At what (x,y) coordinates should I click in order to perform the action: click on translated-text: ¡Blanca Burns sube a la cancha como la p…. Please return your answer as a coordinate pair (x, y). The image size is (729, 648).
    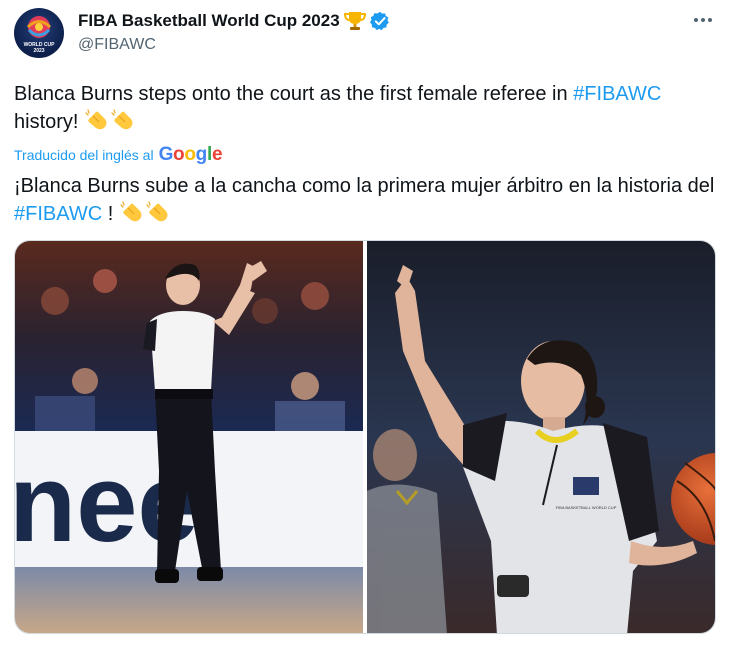
    Looking at the image, I should click on (366, 200).